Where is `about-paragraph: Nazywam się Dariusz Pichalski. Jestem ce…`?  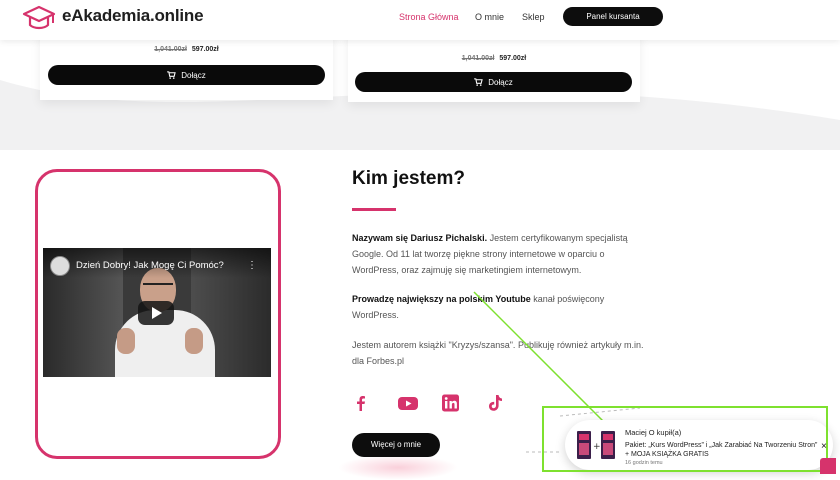 about-paragraph: Nazywam się Dariusz Pichalski. Jestem ce… is located at coordinates (502, 254).